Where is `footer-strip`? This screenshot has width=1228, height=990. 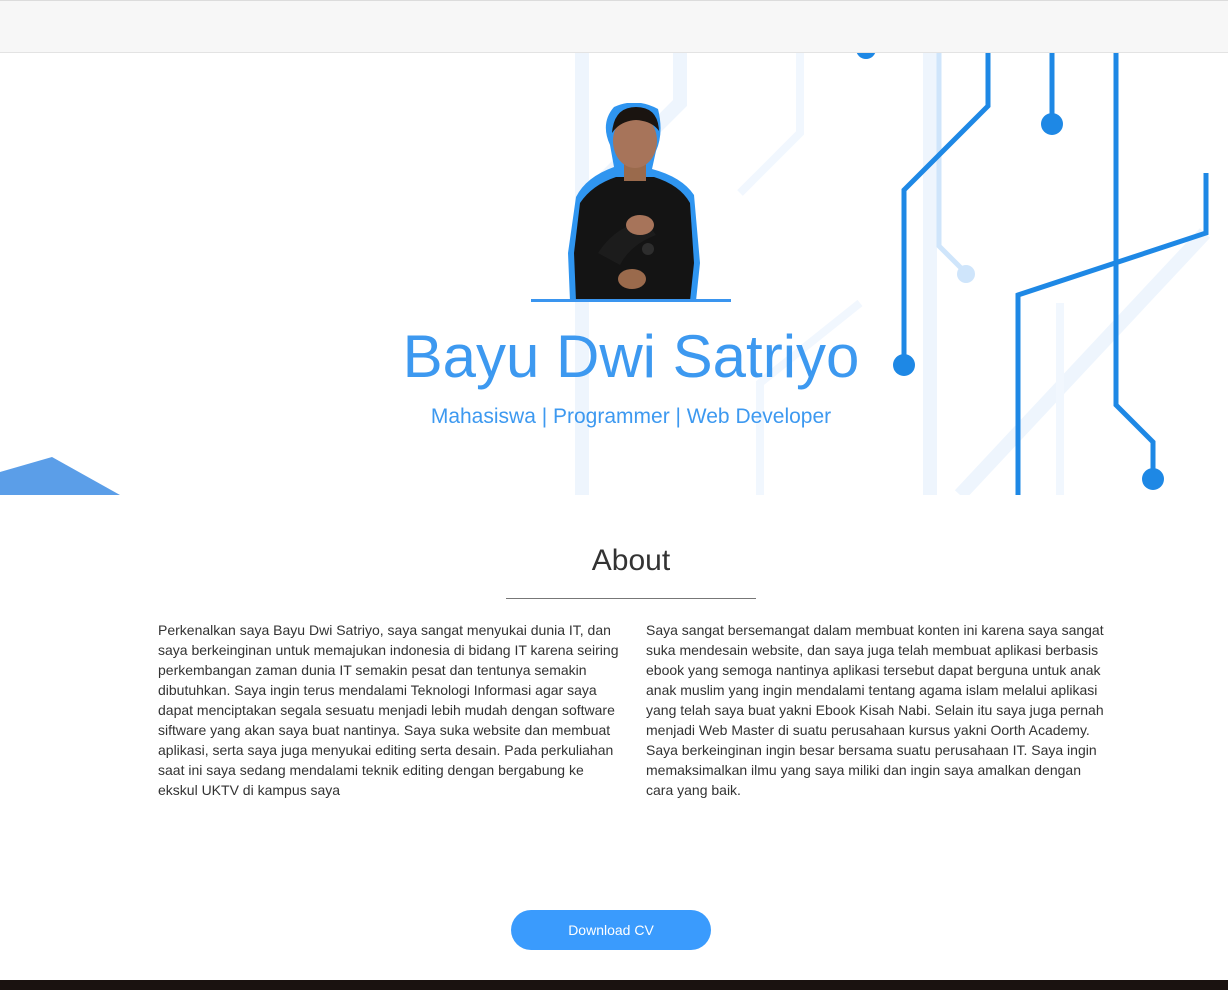
footer-strip is located at coordinates (614, 985).